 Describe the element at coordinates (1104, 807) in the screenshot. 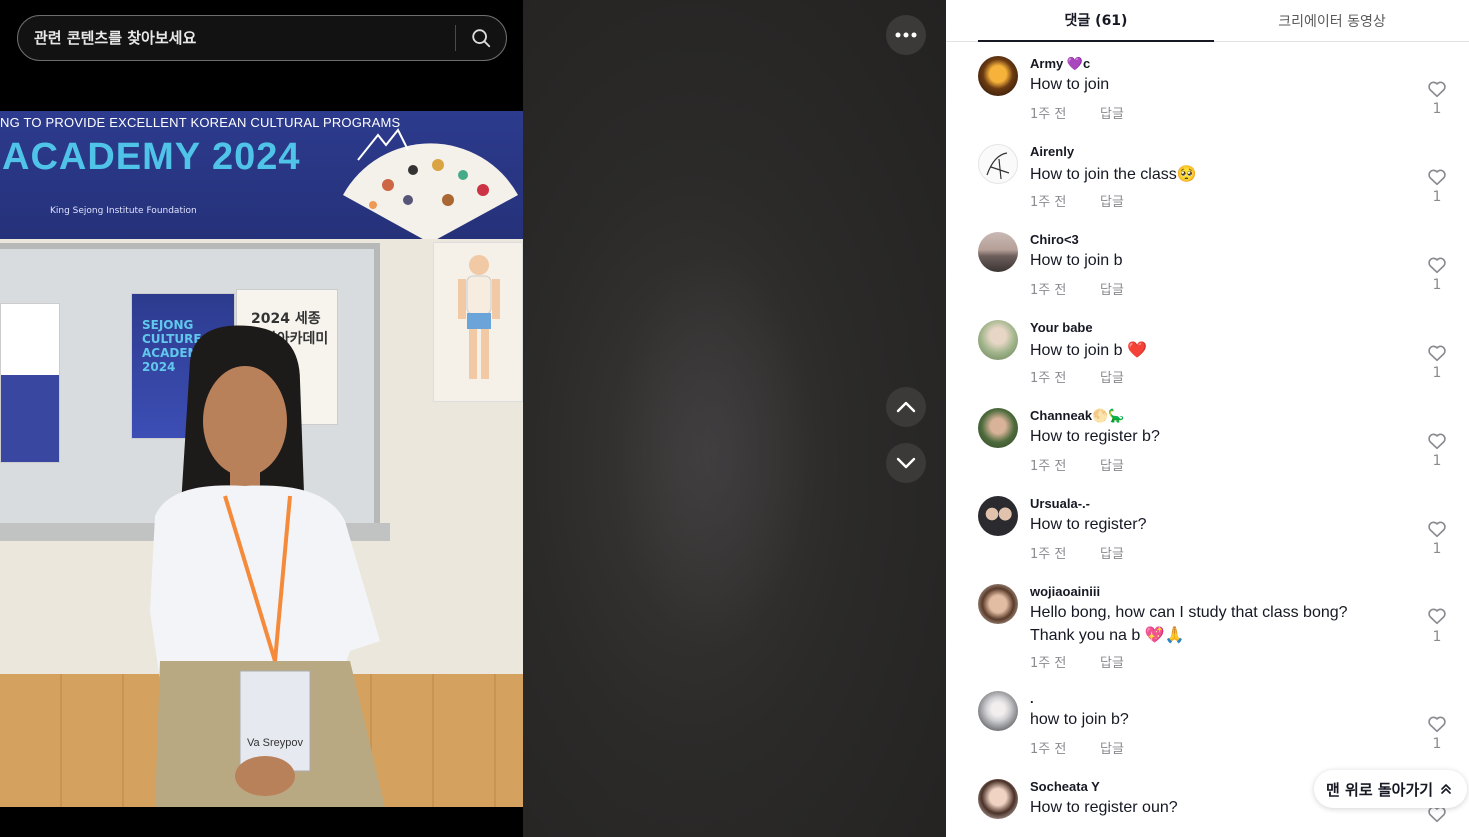

I see `comment-text: How to register oun?` at that location.